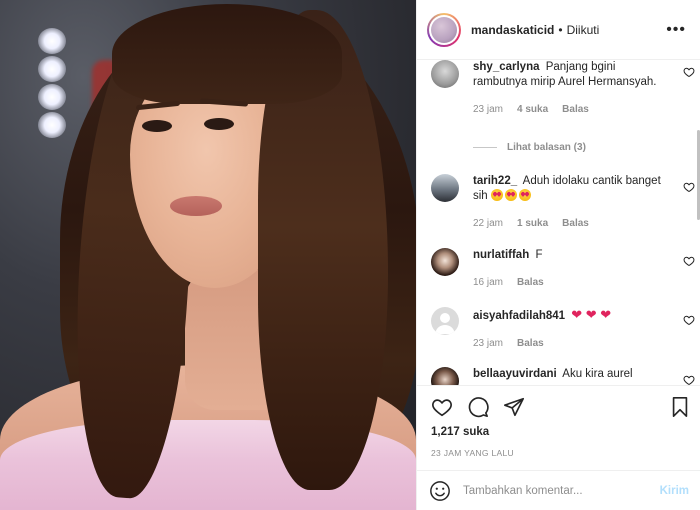 The width and height of the screenshot is (700, 510). What do you see at coordinates (561, 407) in the screenshot?
I see `action-bar` at bounding box center [561, 407].